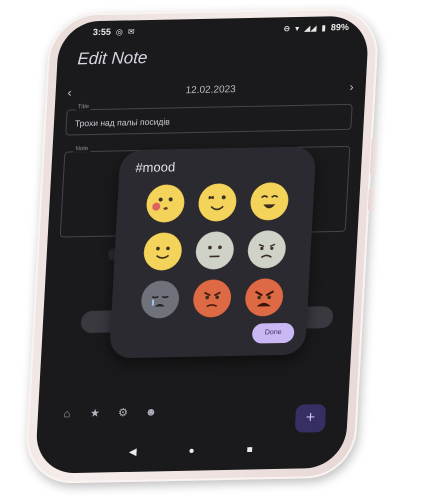 This screenshot has width=440, height=497. I want to click on profile-icon: ☻, so click(151, 412).